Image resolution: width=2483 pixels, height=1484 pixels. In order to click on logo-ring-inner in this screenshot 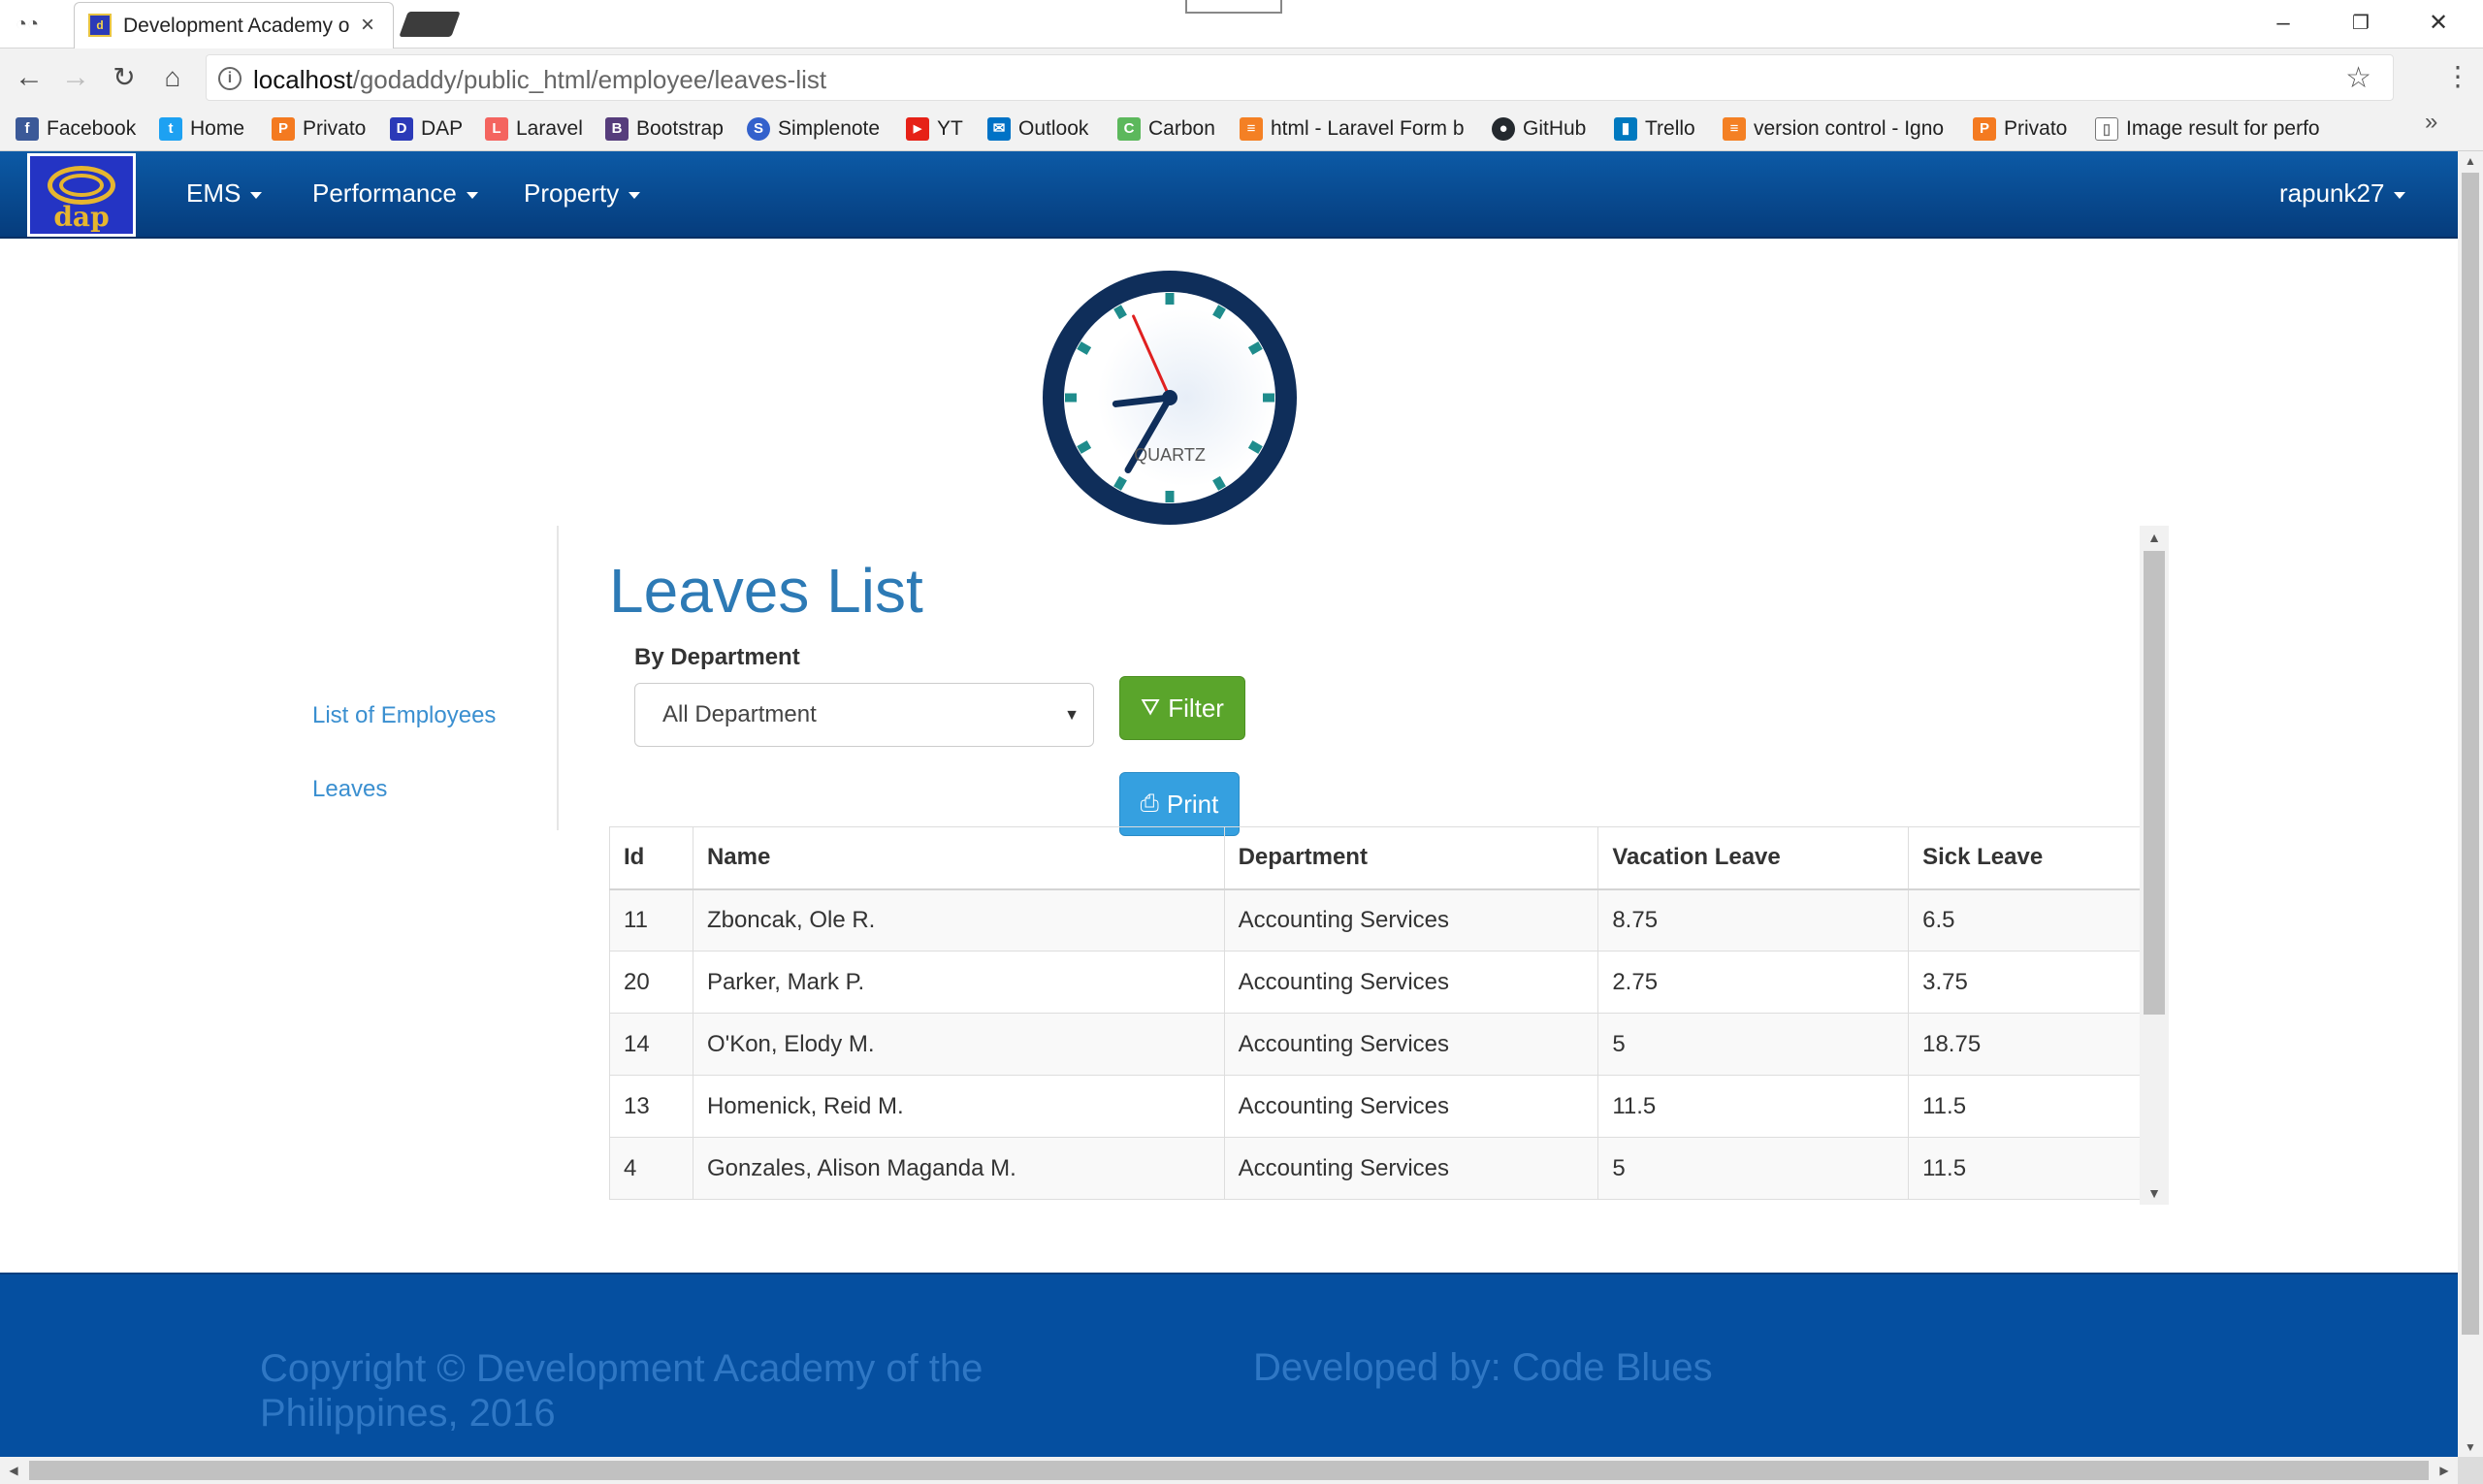, I will do `click(82, 185)`.